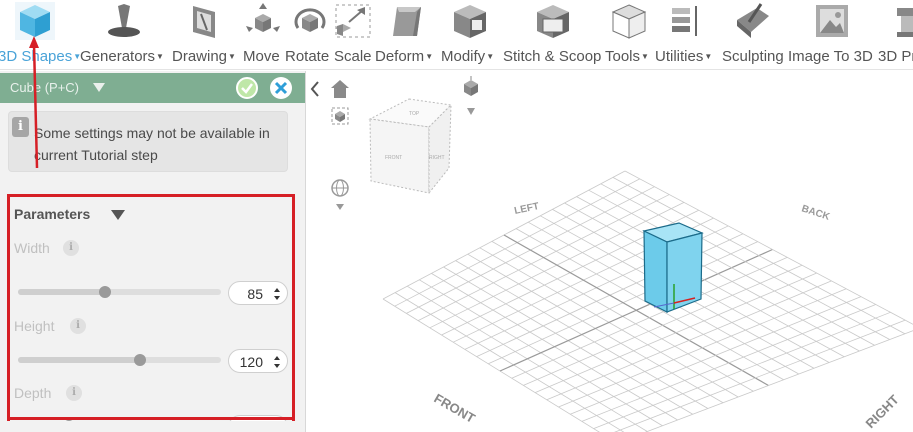 This screenshot has width=913, height=432. What do you see at coordinates (20, 127) in the screenshot?
I see `info-icon: i` at bounding box center [20, 127].